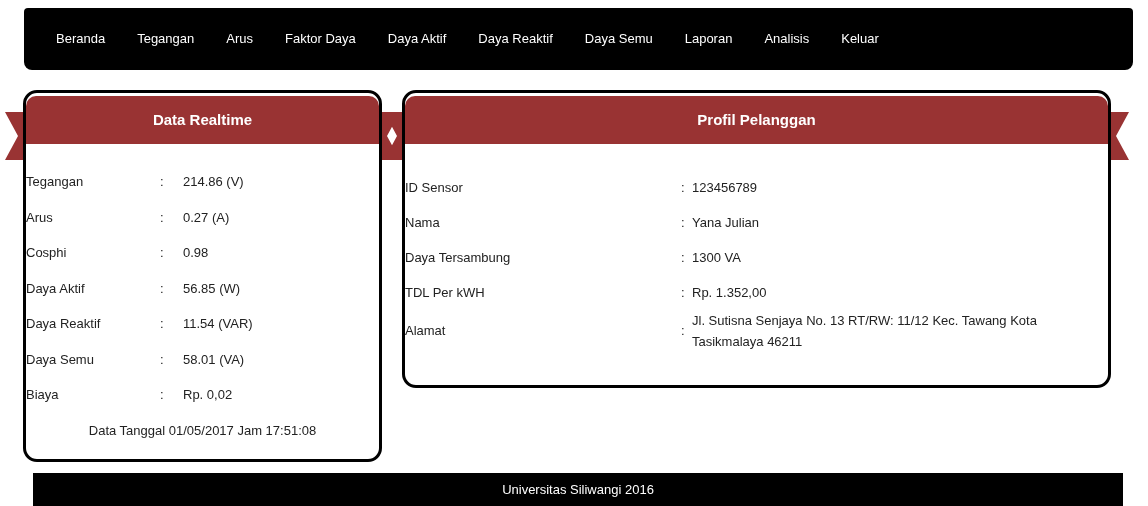 This screenshot has height=506, width=1148. Describe the element at coordinates (212, 288) in the screenshot. I see `field-value: 56.85 (W)` at that location.